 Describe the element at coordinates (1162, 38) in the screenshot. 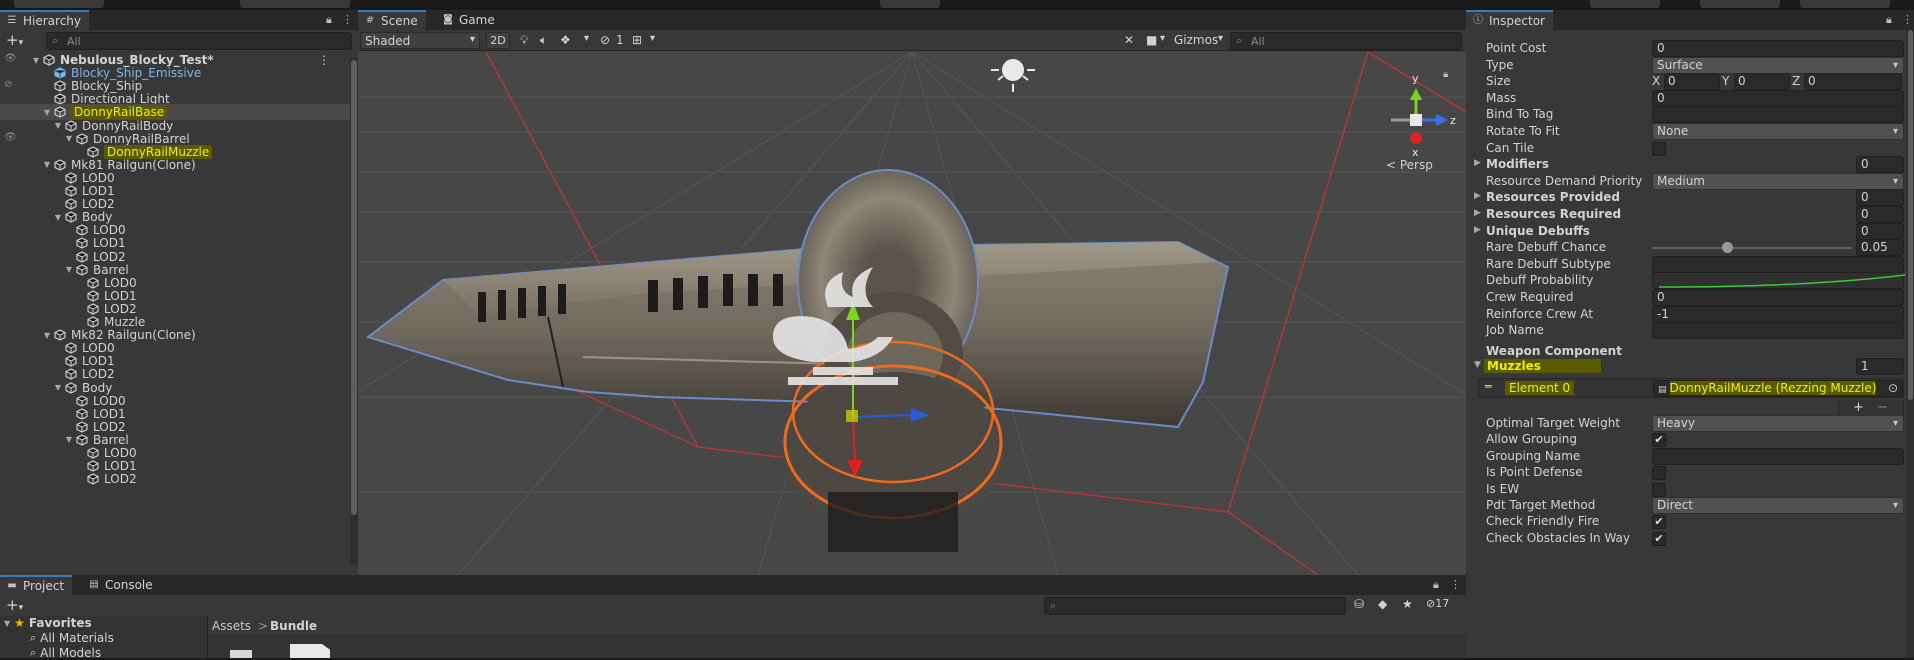

I see `camera-dropdown-icon: ▾` at that location.